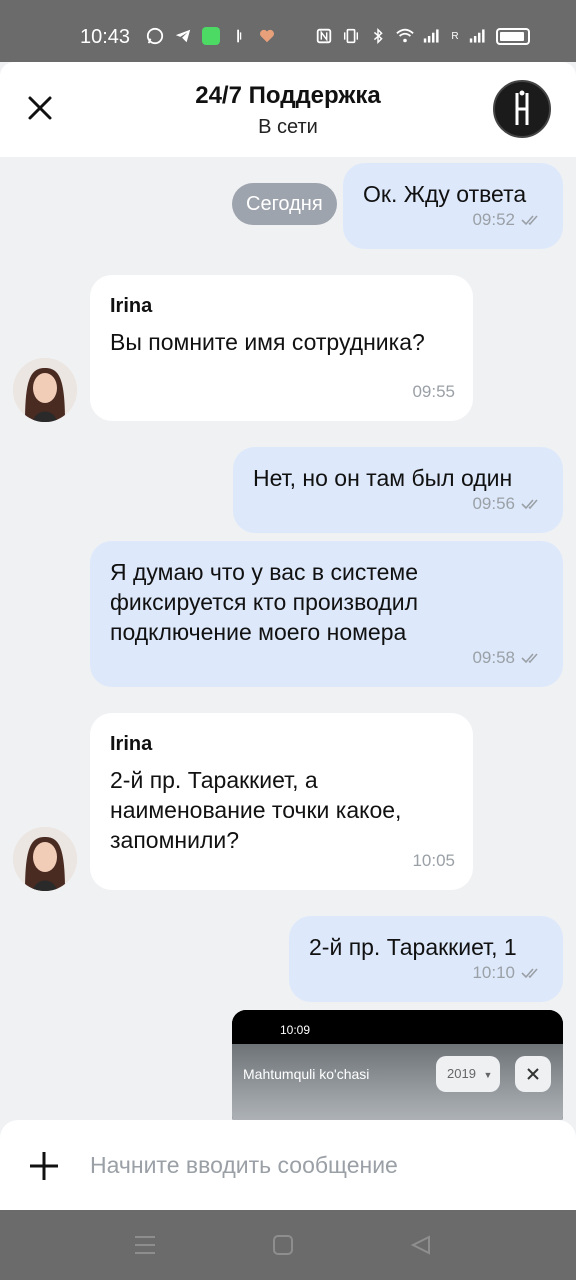  I want to click on message-meta: 10:05, so click(433, 861).